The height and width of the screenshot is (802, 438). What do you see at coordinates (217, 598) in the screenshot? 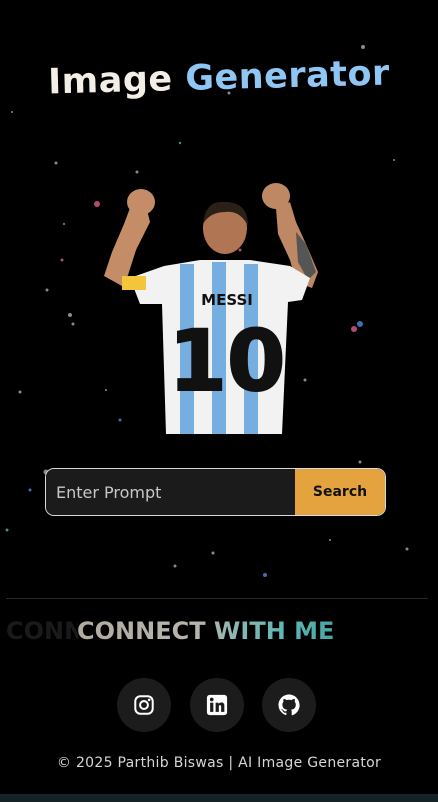
I see `footer-divider` at bounding box center [217, 598].